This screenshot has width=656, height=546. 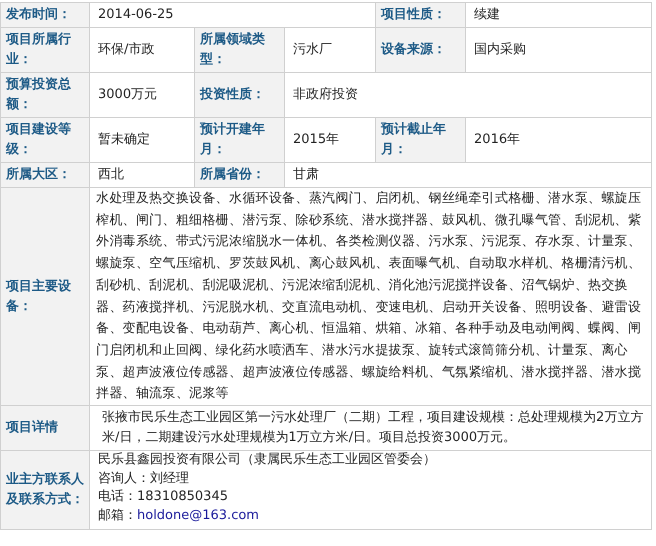 I want to click on field-value: 续建, so click(x=559, y=15).